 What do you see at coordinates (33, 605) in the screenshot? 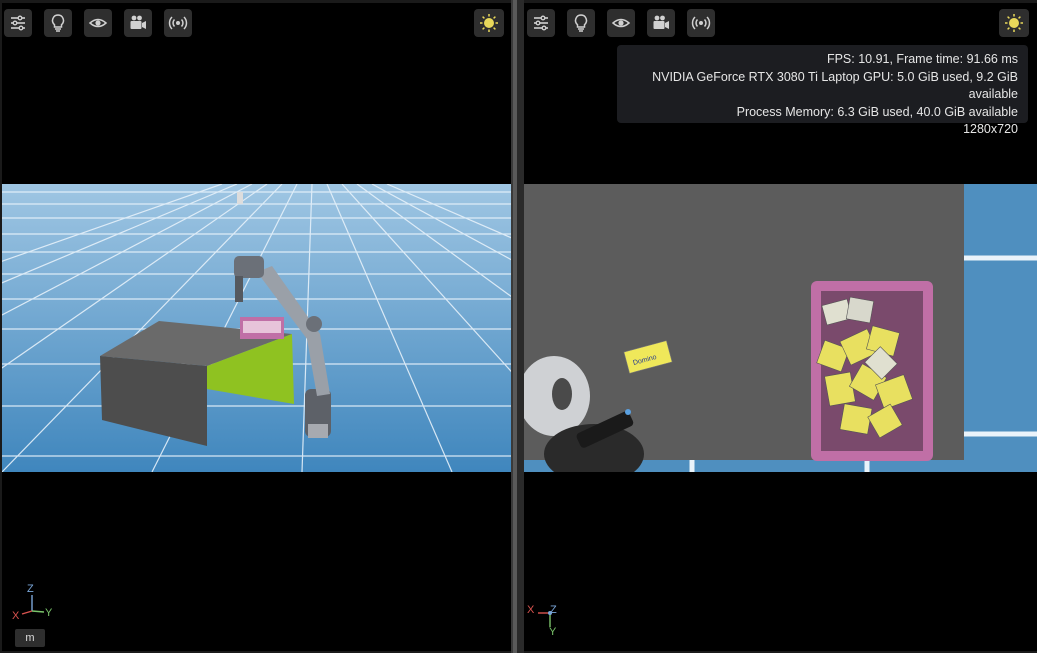
I see `axis-gizmo` at bounding box center [33, 605].